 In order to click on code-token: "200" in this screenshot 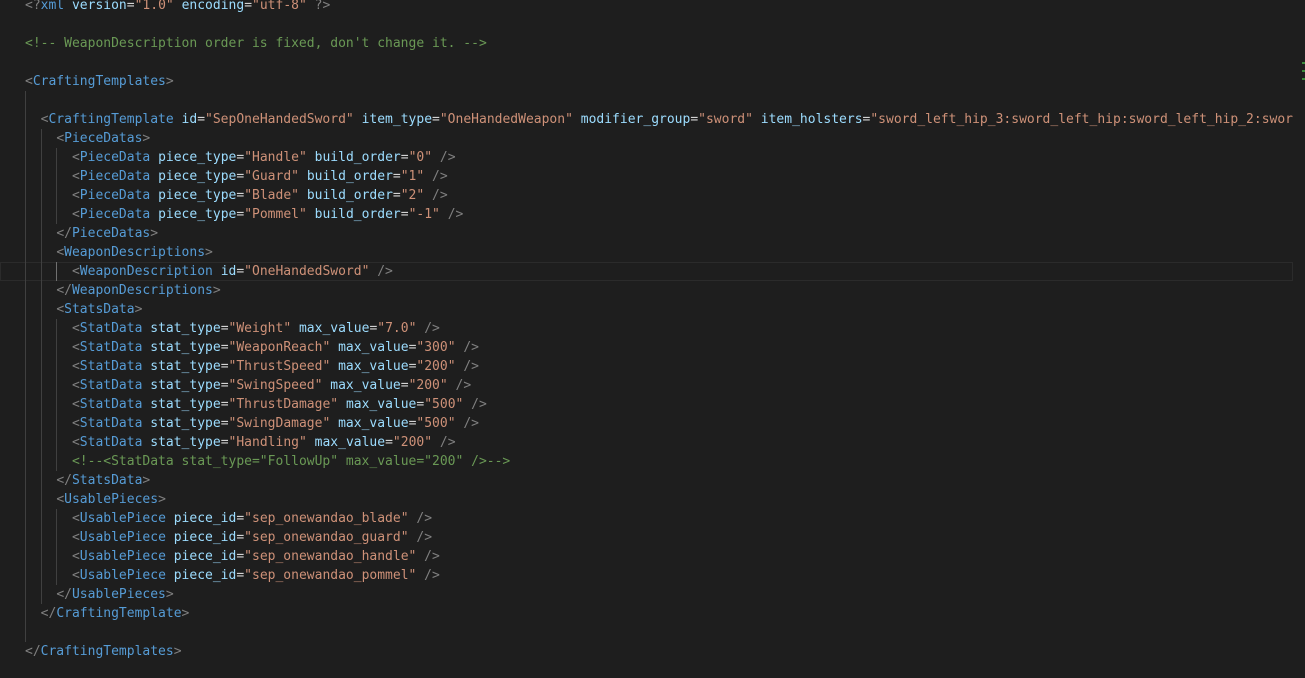, I will do `click(428, 385)`.